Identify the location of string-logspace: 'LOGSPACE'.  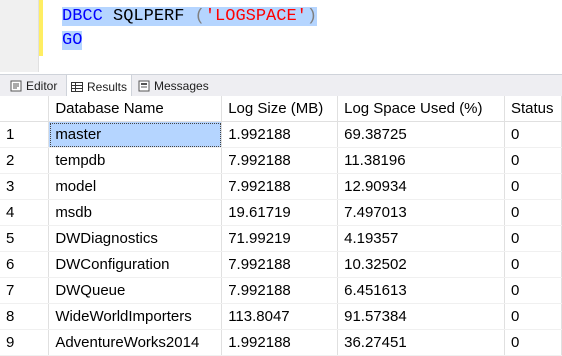
(255, 16).